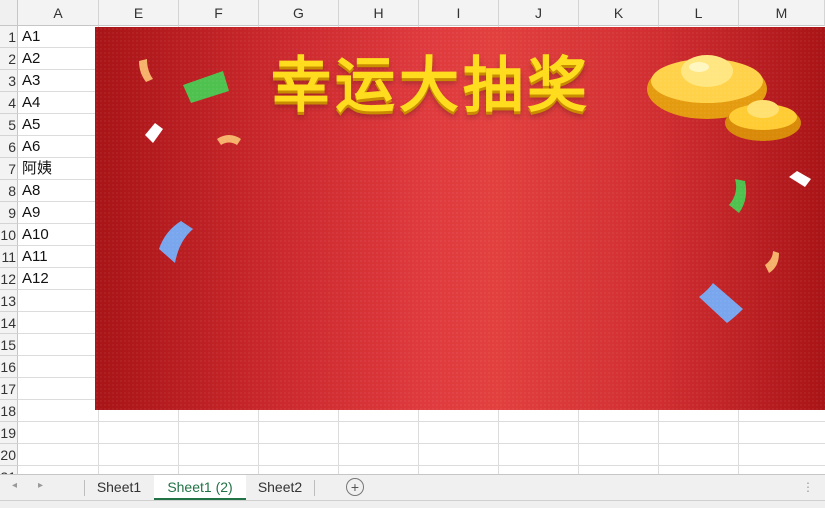 Image resolution: width=825 pixels, height=508 pixels. What do you see at coordinates (699, 13) in the screenshot?
I see `column-header-l: L` at bounding box center [699, 13].